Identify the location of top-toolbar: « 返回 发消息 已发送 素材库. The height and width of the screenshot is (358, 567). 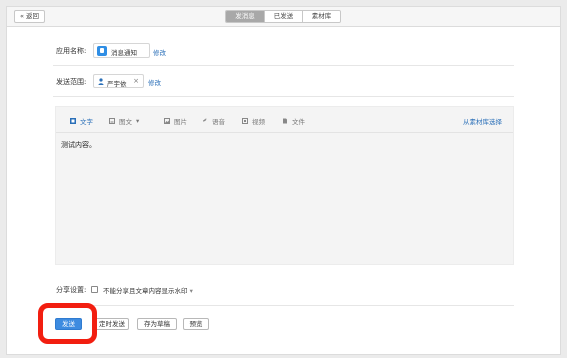
(283, 16).